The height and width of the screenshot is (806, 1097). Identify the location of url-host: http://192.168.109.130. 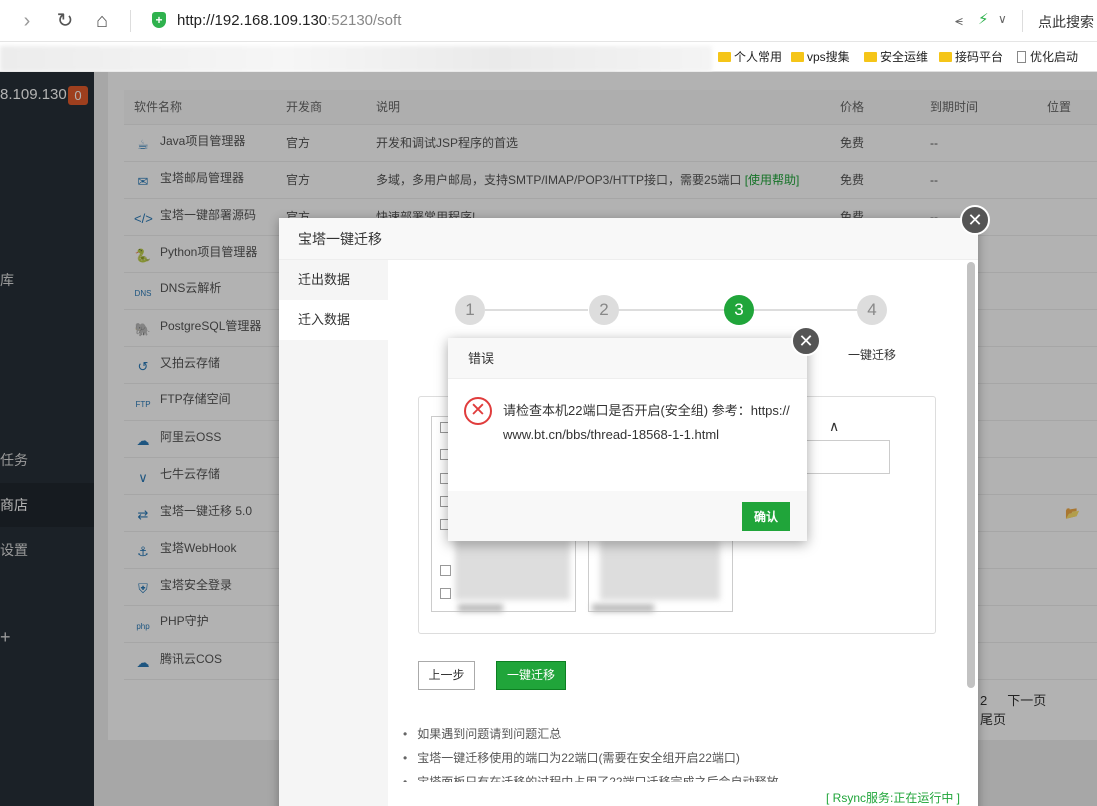
(252, 20).